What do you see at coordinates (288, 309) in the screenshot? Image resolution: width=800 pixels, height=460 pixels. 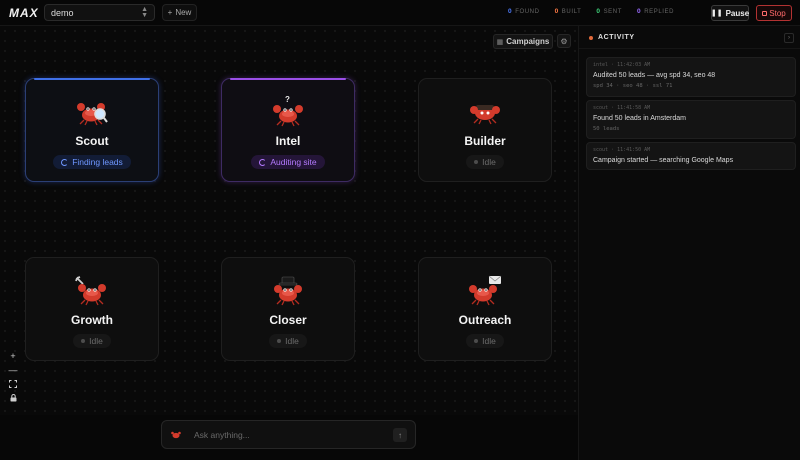 I see `agent-card-closer: Closer Idle` at bounding box center [288, 309].